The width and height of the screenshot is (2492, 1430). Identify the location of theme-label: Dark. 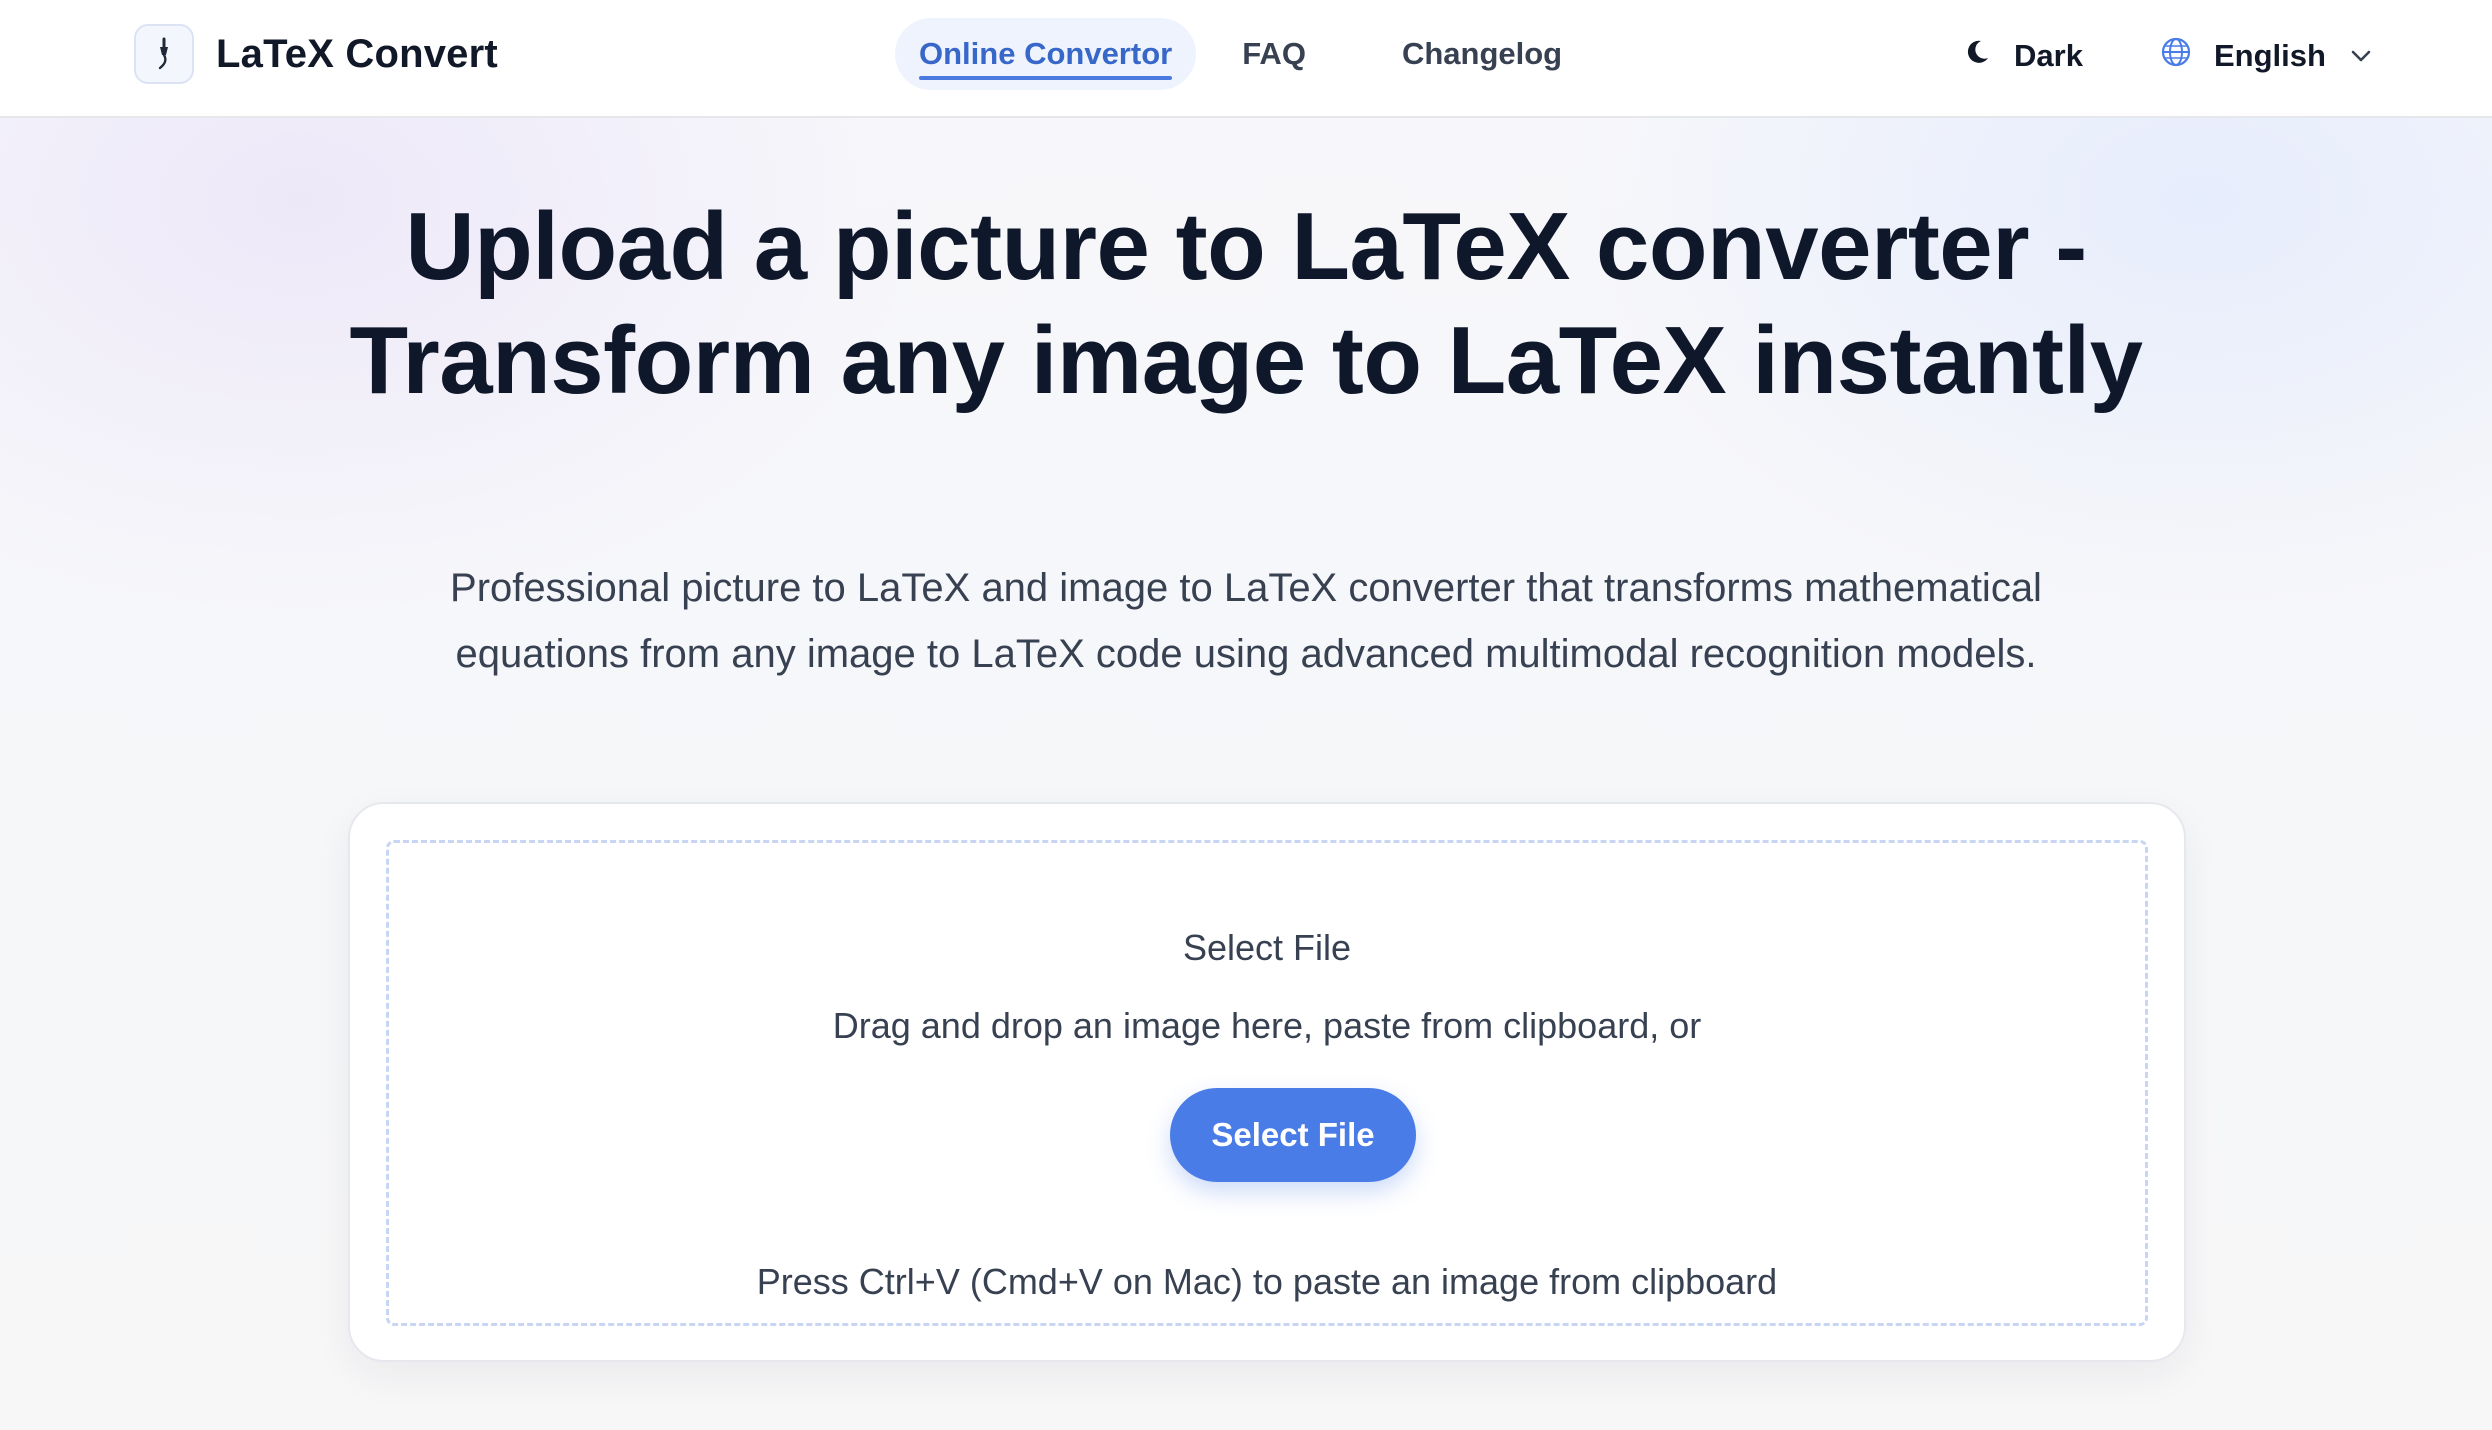
(2048, 55).